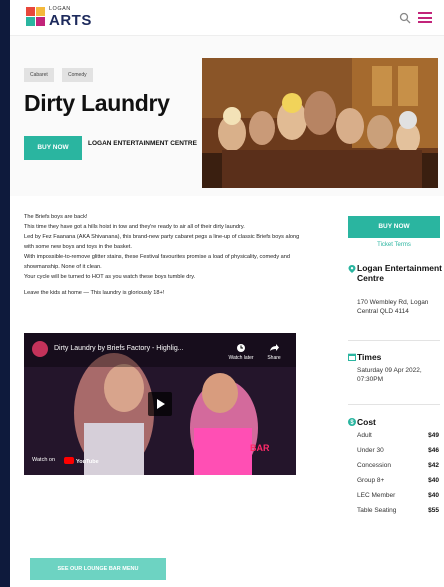 This screenshot has width=444, height=587. Describe the element at coordinates (77, 75) in the screenshot. I see `tag-comedy: Comedy` at that location.